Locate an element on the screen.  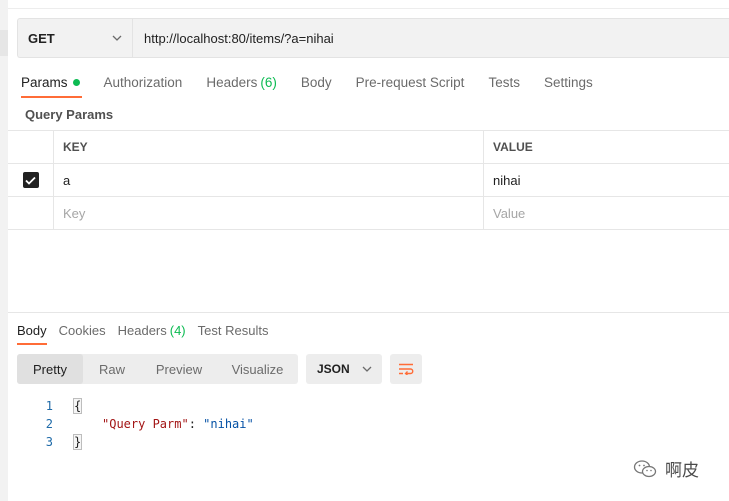
line-number: 3 is located at coordinates (49, 442).